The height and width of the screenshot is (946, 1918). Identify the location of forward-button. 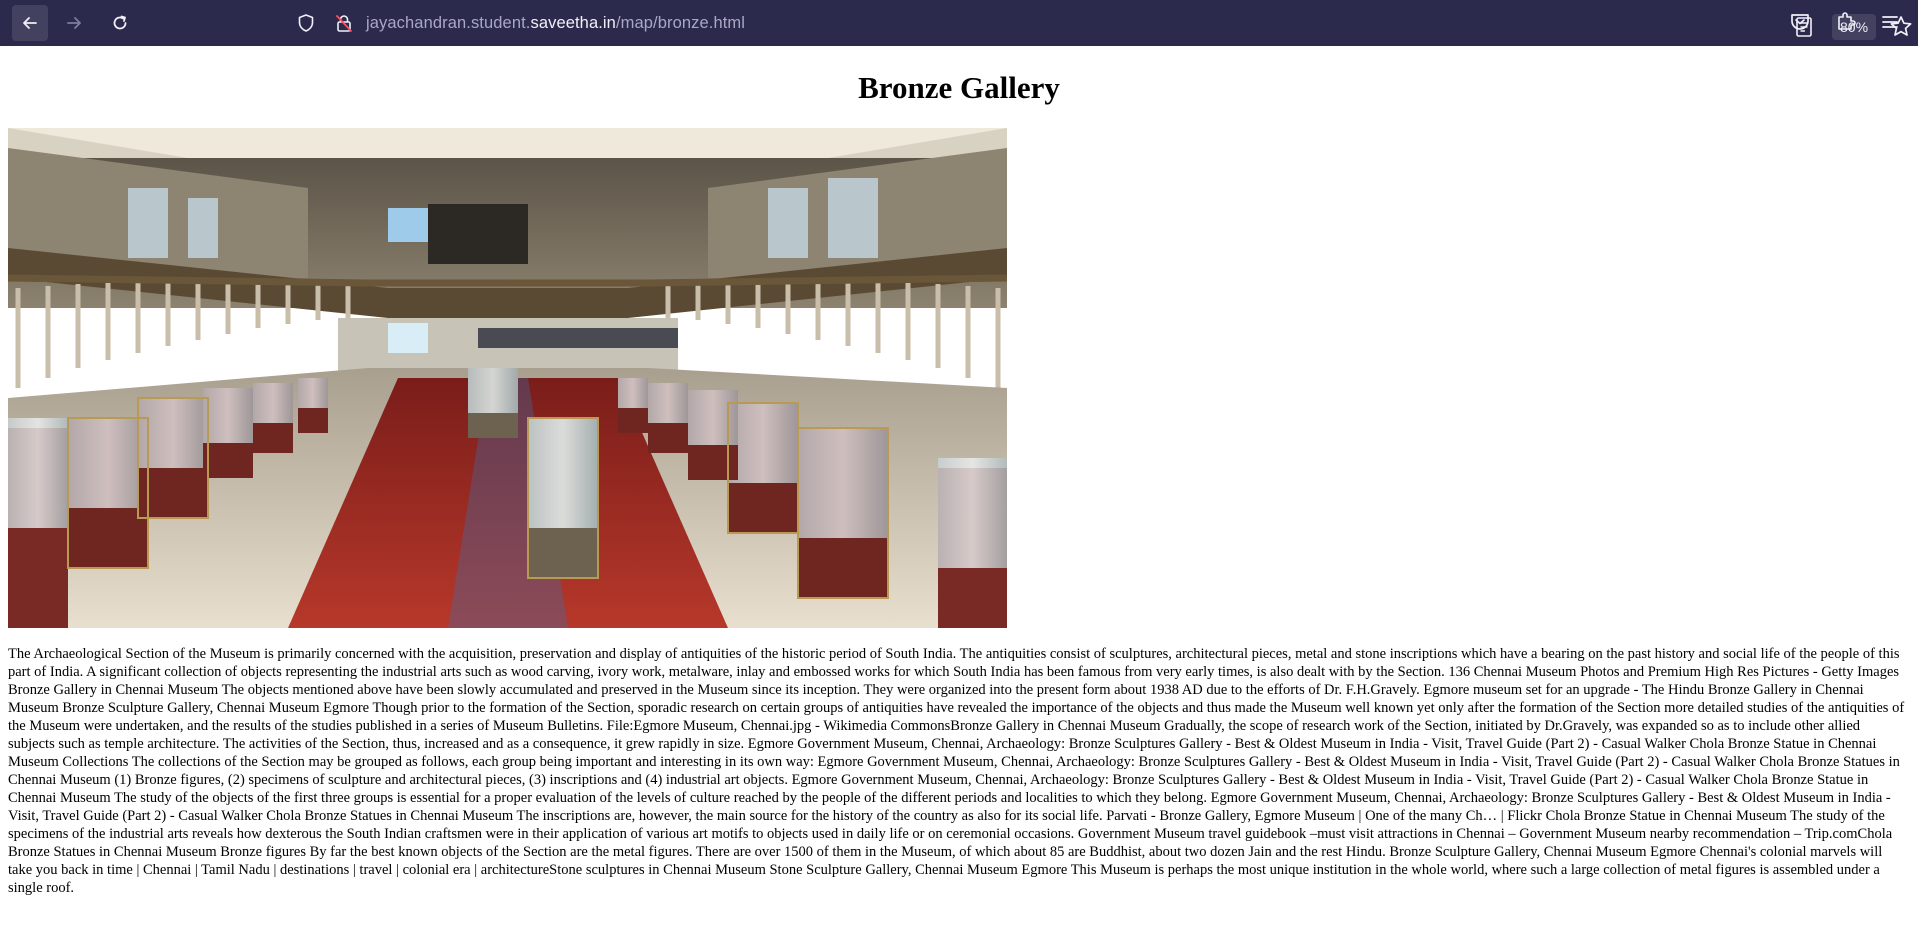
(74, 23).